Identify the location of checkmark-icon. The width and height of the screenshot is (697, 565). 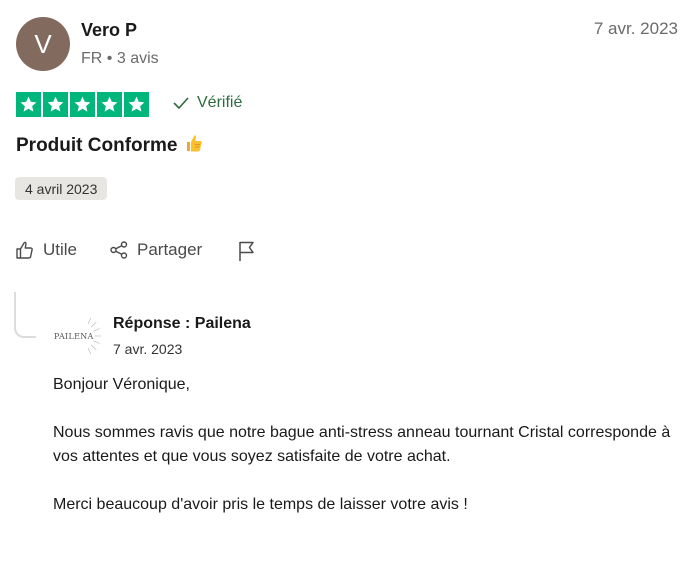
(181, 103).